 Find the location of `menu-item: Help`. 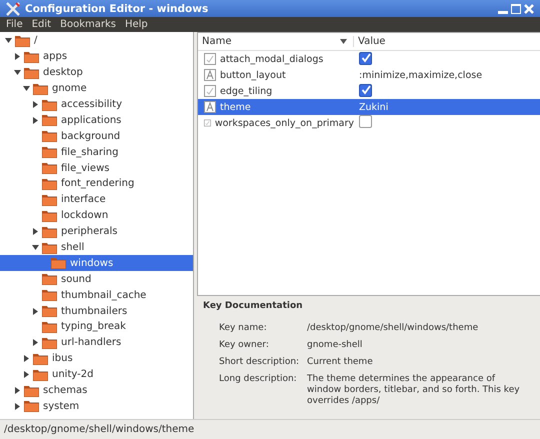

menu-item: Help is located at coordinates (136, 24).